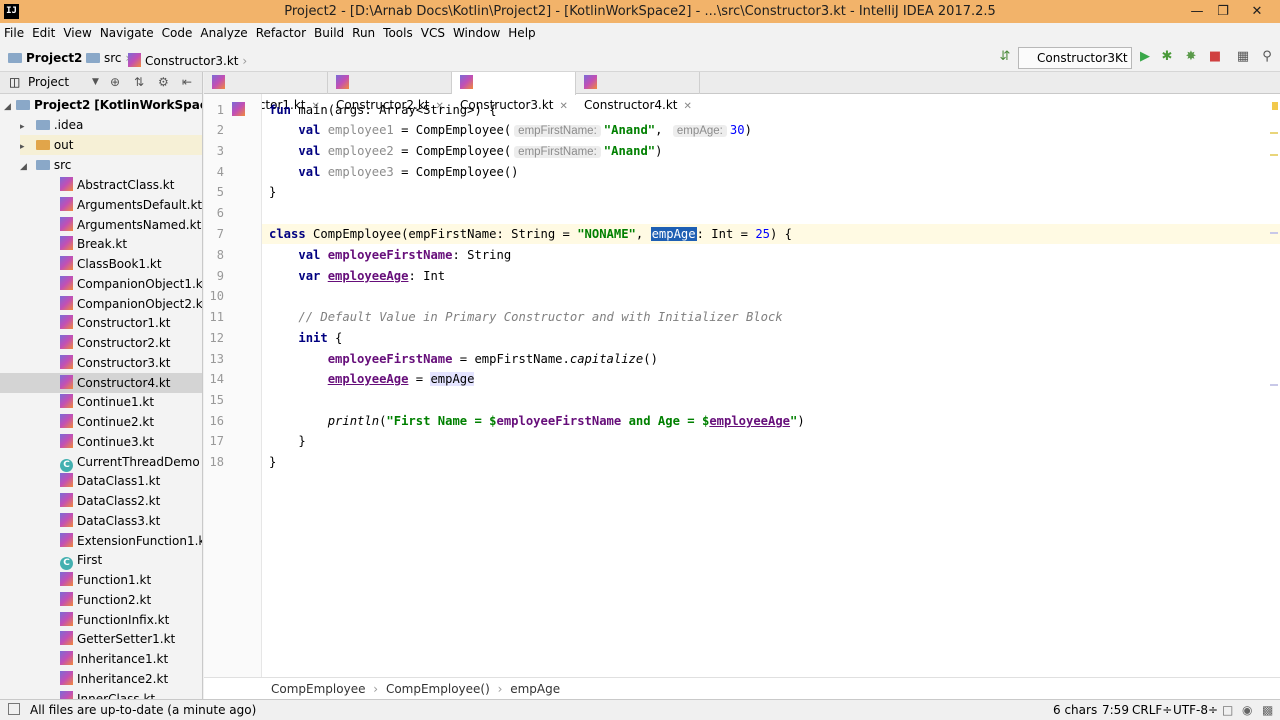 The width and height of the screenshot is (1280, 720). Describe the element at coordinates (216, 441) in the screenshot. I see `line-number: 17` at that location.